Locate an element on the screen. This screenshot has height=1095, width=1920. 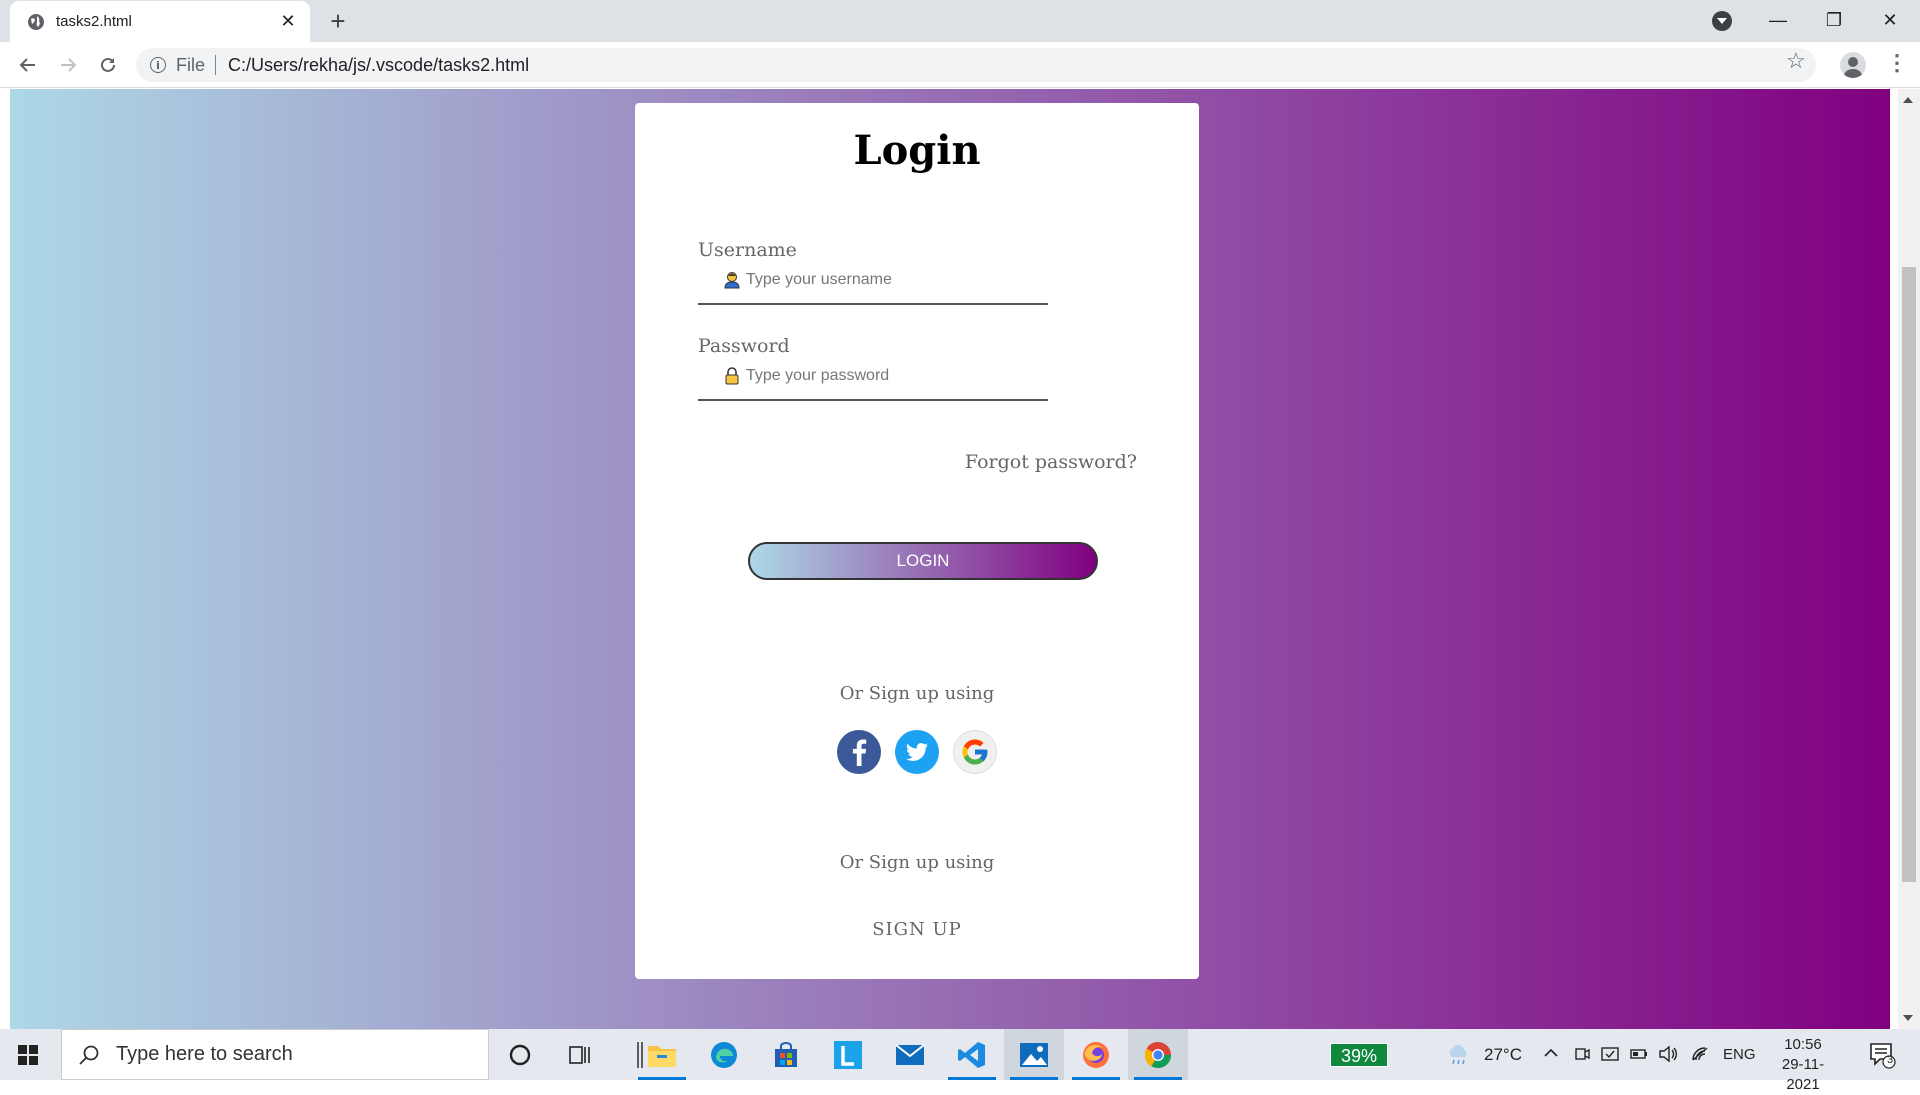
back-icon is located at coordinates (28, 65).